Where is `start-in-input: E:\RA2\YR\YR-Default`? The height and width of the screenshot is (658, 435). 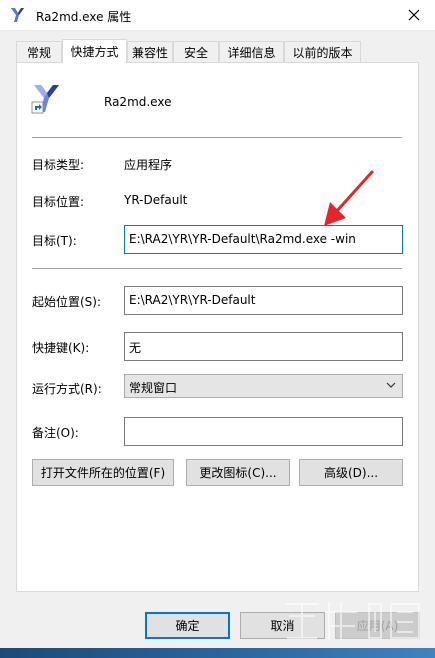 start-in-input: E:\RA2\YR\YR-Default is located at coordinates (263, 300).